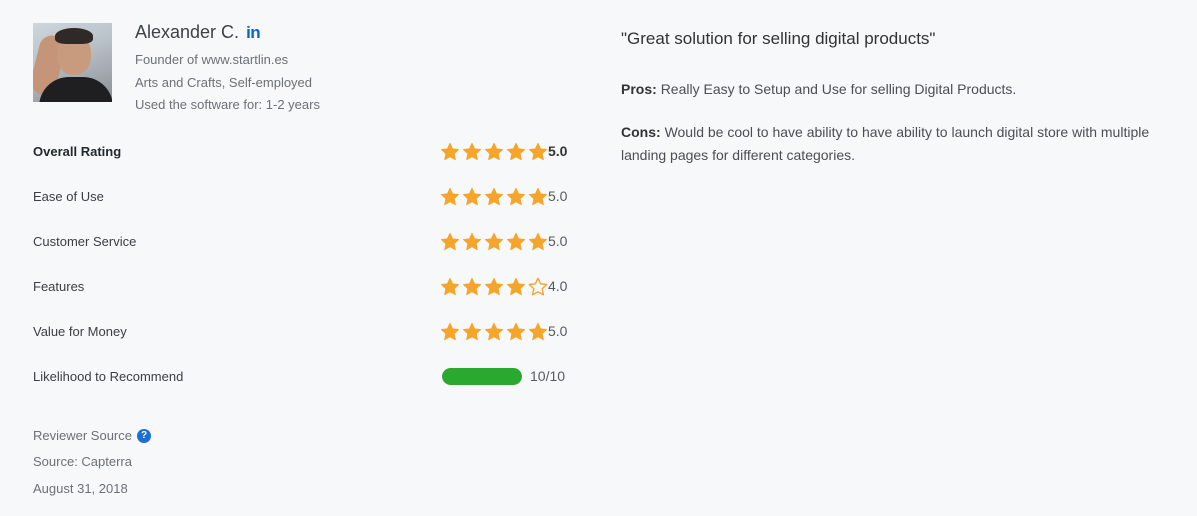  What do you see at coordinates (641, 132) in the screenshot?
I see `cons-label: Cons:` at bounding box center [641, 132].